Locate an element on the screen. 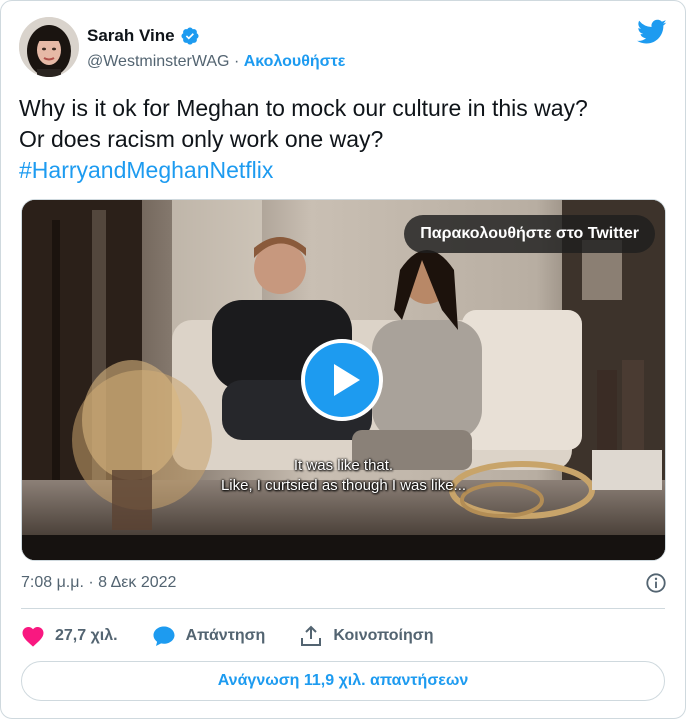 This screenshot has width=686, height=719. follow-link: Ακολουθήστε is located at coordinates (295, 61).